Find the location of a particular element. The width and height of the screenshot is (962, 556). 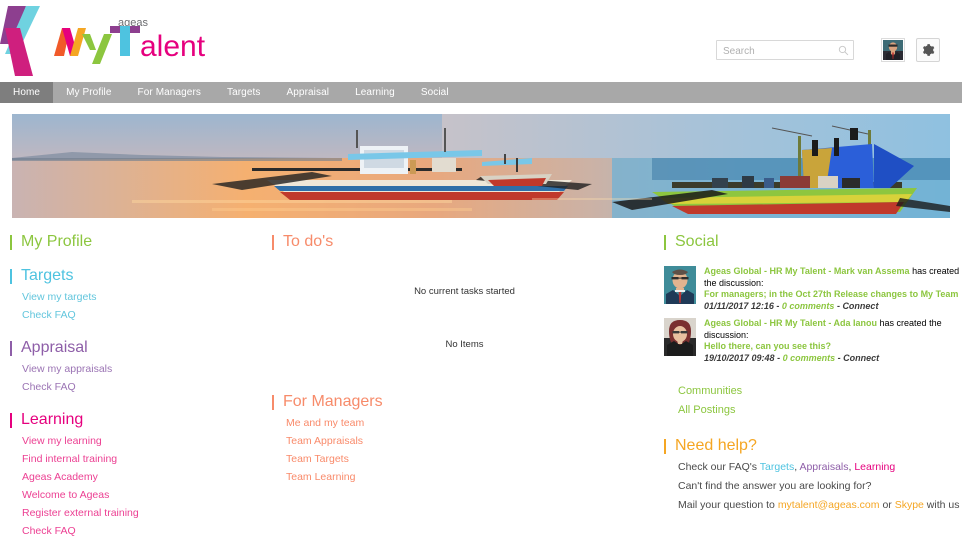

link-communities: Communities is located at coordinates (812, 391).